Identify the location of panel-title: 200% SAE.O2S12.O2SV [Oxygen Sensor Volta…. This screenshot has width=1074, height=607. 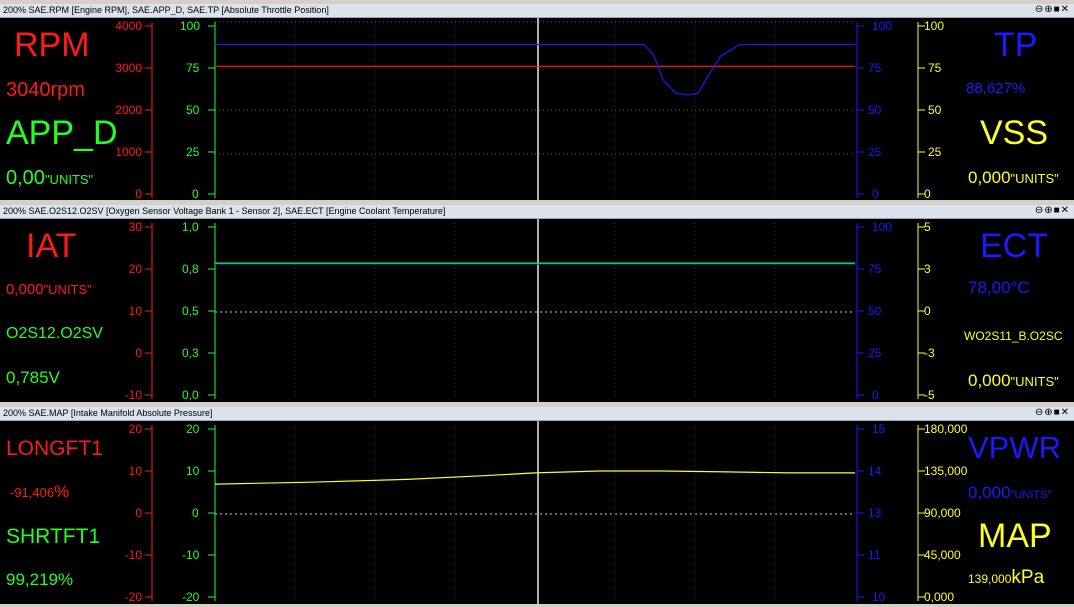
(224, 211).